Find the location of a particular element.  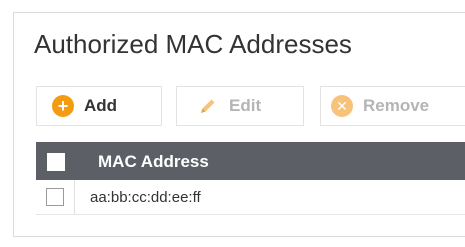

remove-button-label: Remove is located at coordinates (396, 105).